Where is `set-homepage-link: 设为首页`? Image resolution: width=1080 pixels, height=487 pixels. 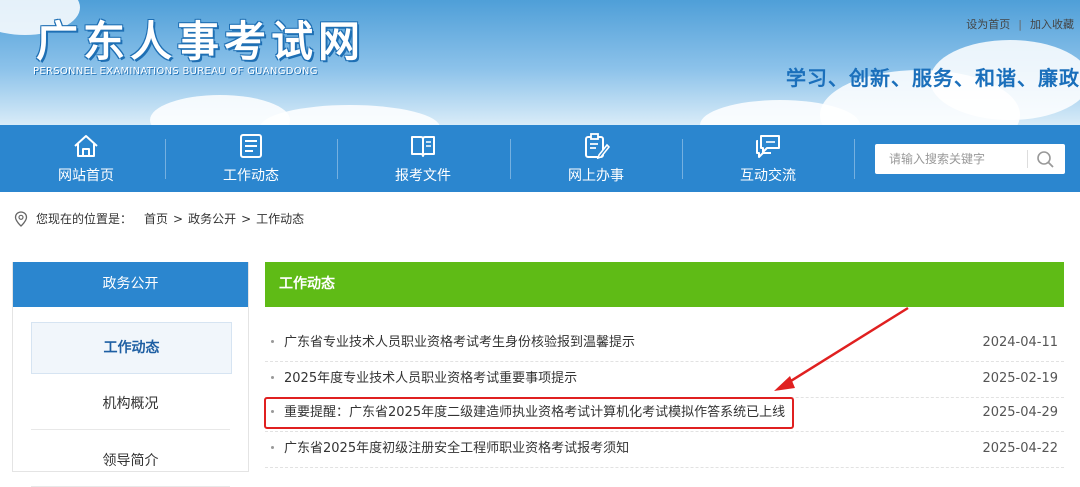
set-homepage-link: 设为首页 is located at coordinates (988, 24).